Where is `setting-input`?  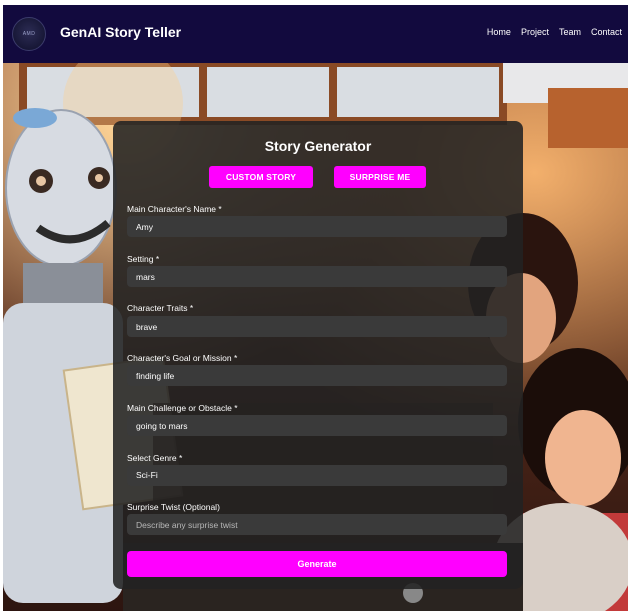
setting-input is located at coordinates (317, 276).